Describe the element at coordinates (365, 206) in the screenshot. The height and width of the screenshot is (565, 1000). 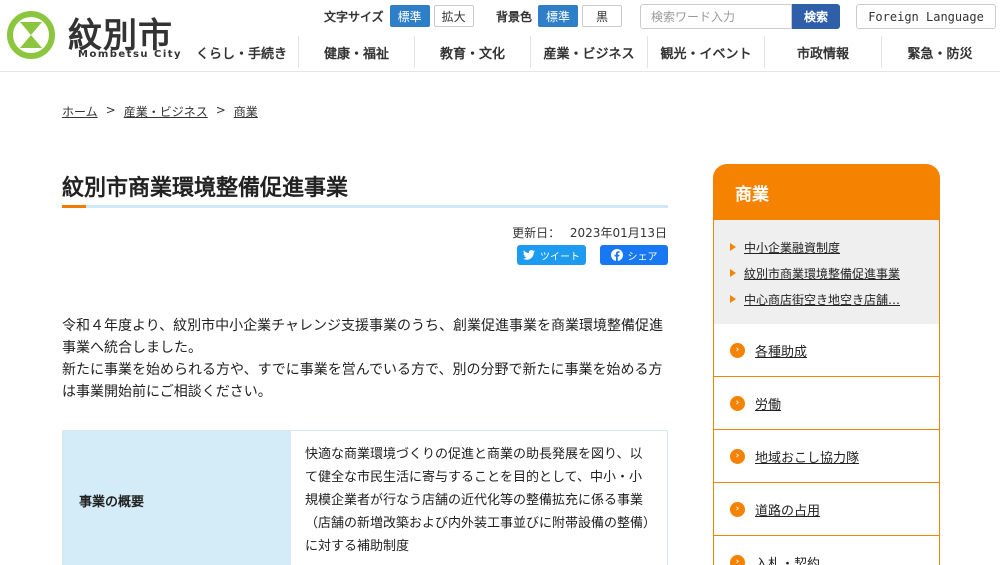
I see `title-divider` at that location.